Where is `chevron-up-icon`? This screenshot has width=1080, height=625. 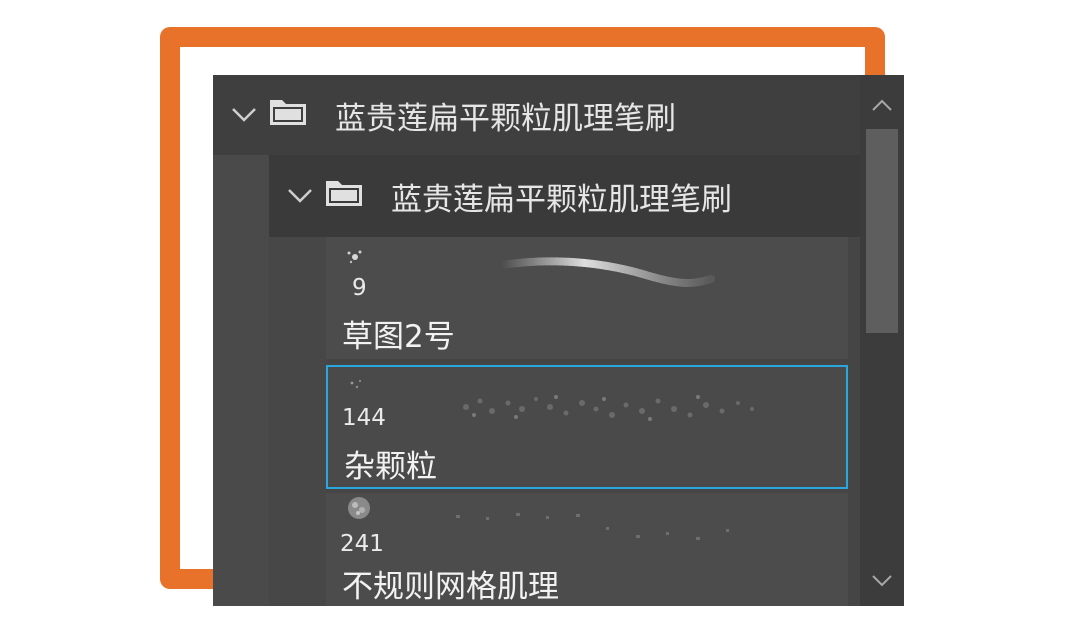
chevron-up-icon is located at coordinates (882, 105).